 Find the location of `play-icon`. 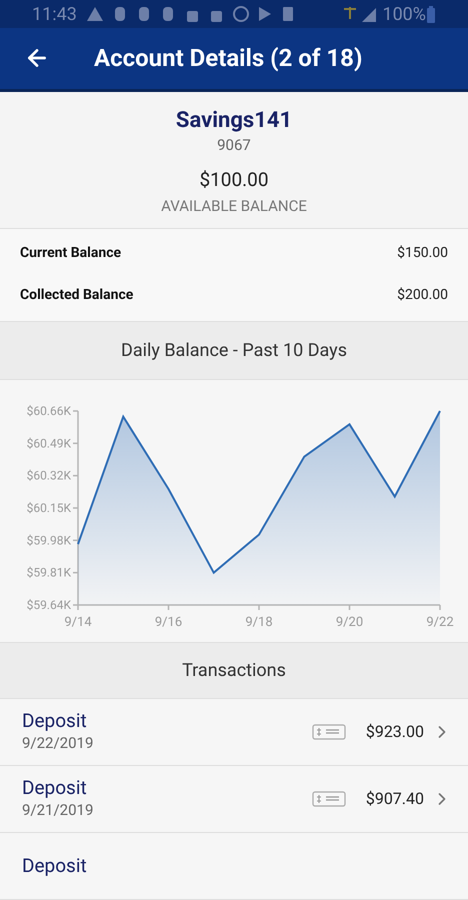

play-icon is located at coordinates (264, 14).